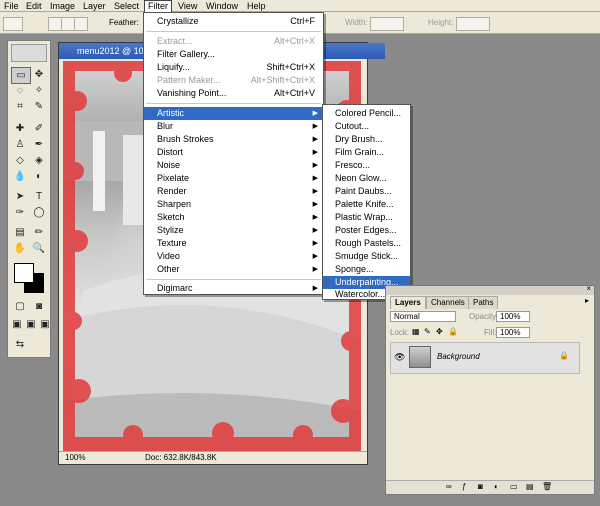  What do you see at coordinates (513, 316) in the screenshot?
I see `opacity-field: 100%` at bounding box center [513, 316].